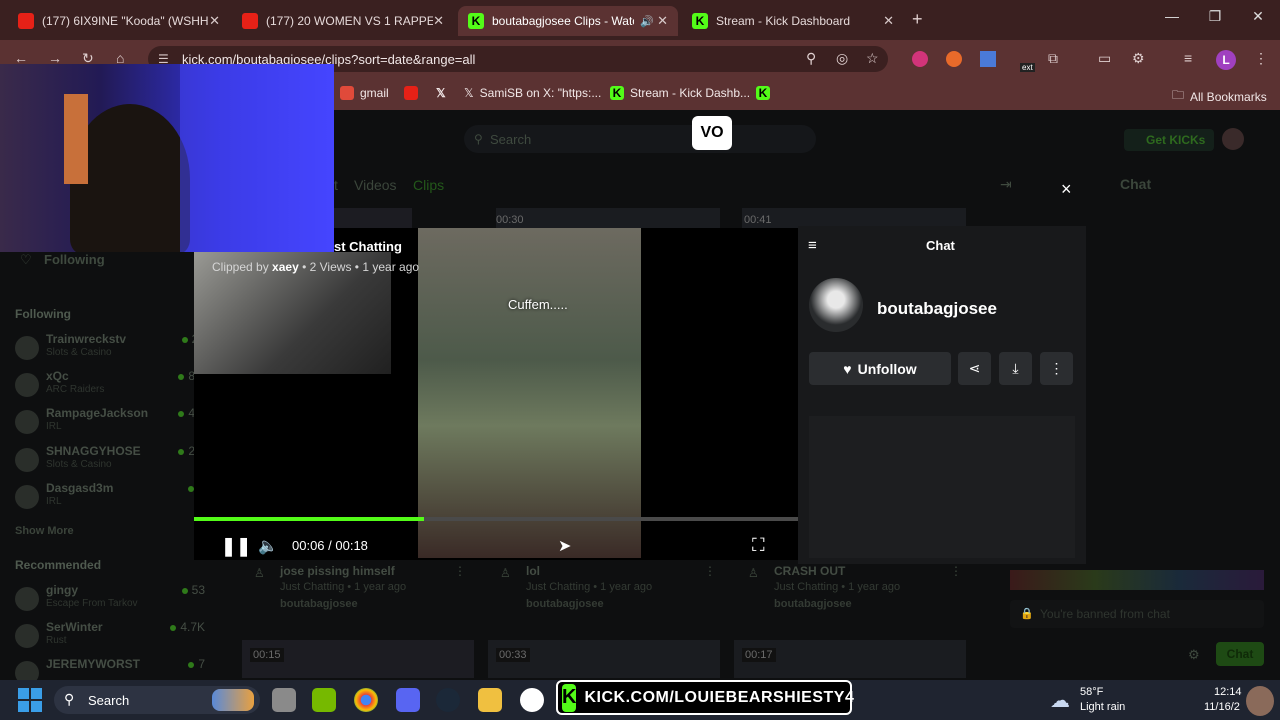 This screenshot has width=1280, height=720. I want to click on tab-clips: Clips, so click(428, 185).